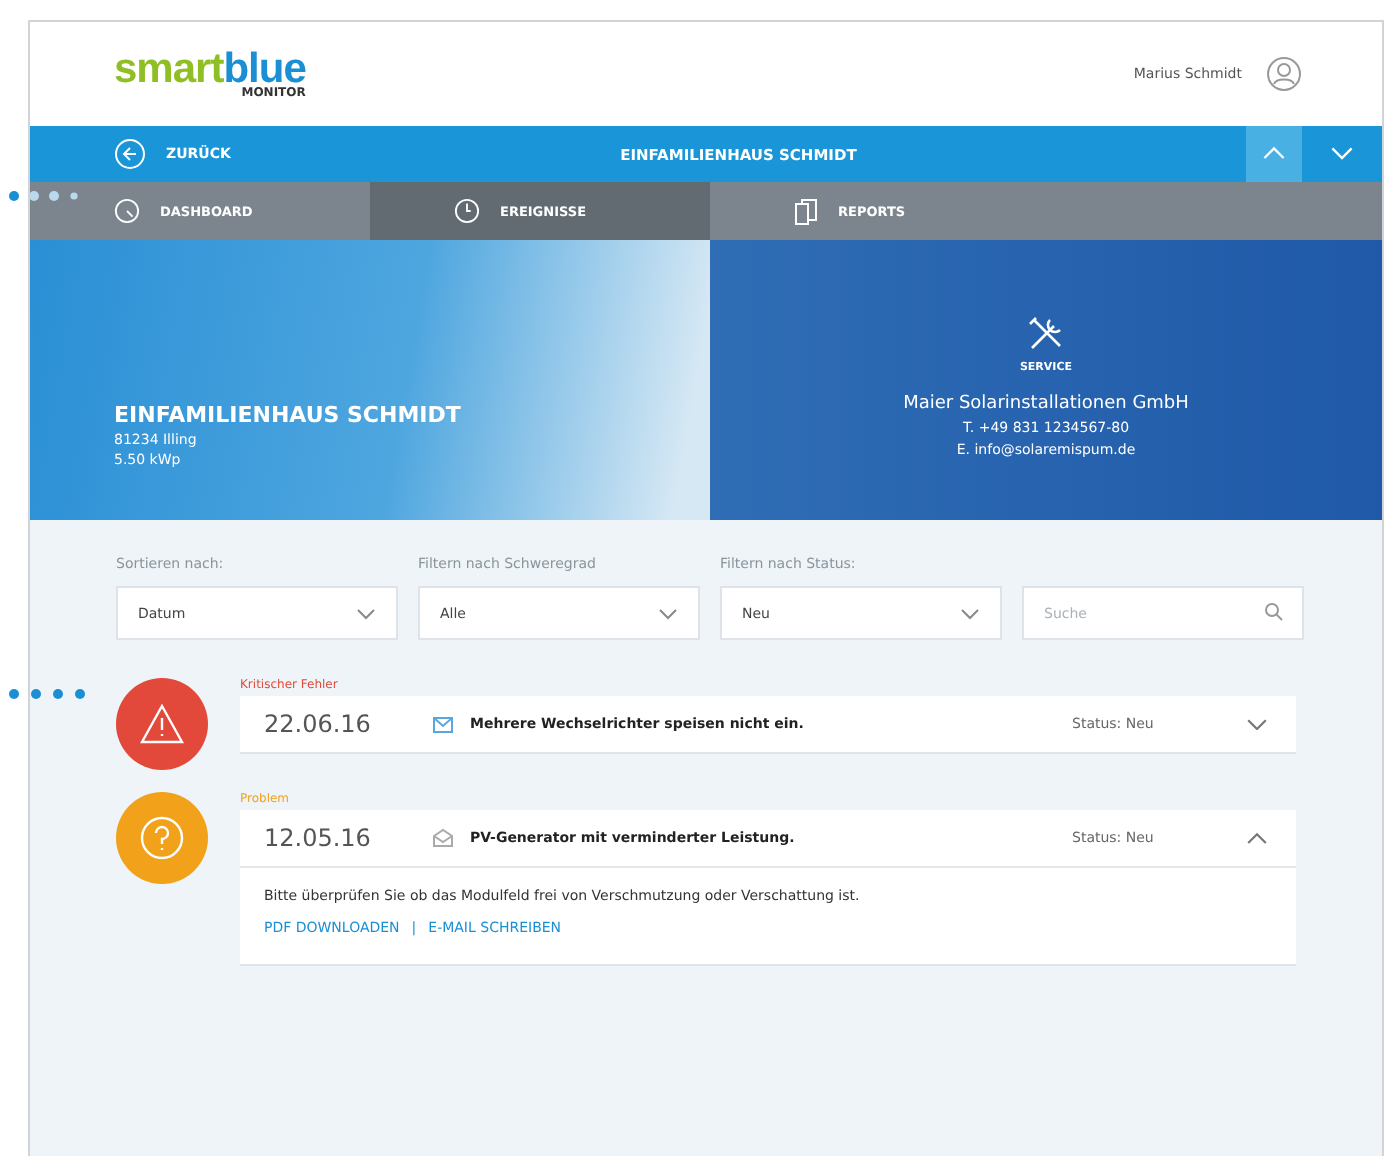 The height and width of the screenshot is (1156, 1394). Describe the element at coordinates (1046, 334) in the screenshot. I see `tools-icon` at that location.